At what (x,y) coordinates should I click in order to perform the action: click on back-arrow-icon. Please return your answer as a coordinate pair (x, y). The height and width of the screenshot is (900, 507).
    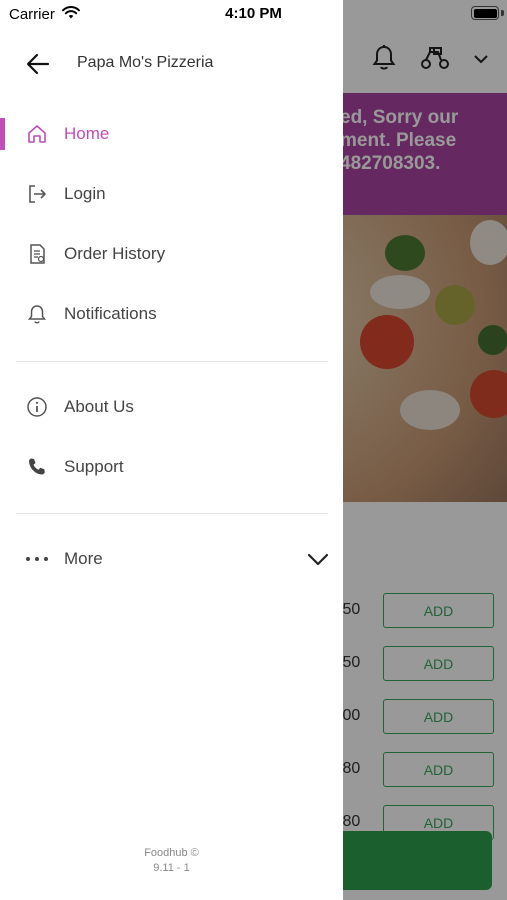
    Looking at the image, I should click on (38, 64).